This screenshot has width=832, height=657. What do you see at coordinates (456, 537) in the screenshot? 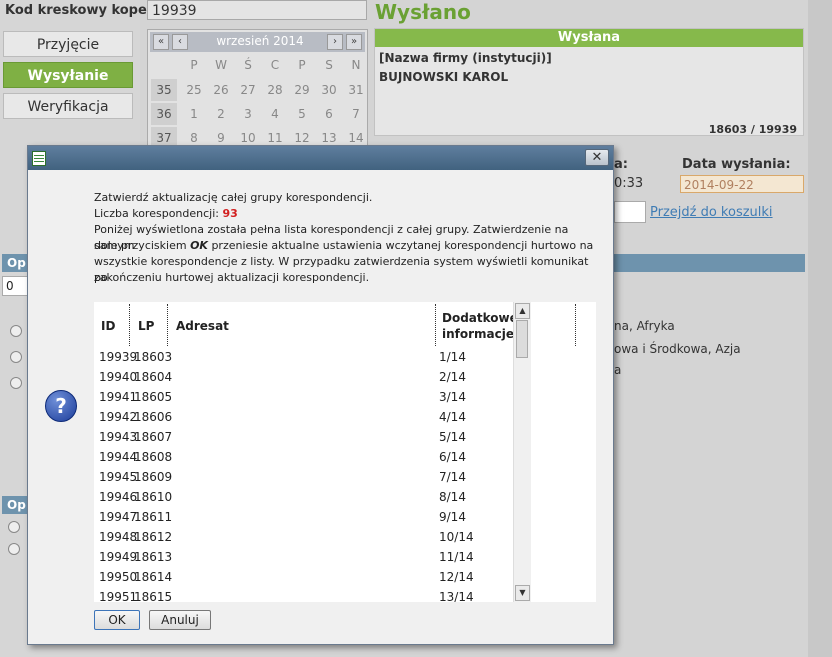
I see `cell-info: 10/14` at bounding box center [456, 537].